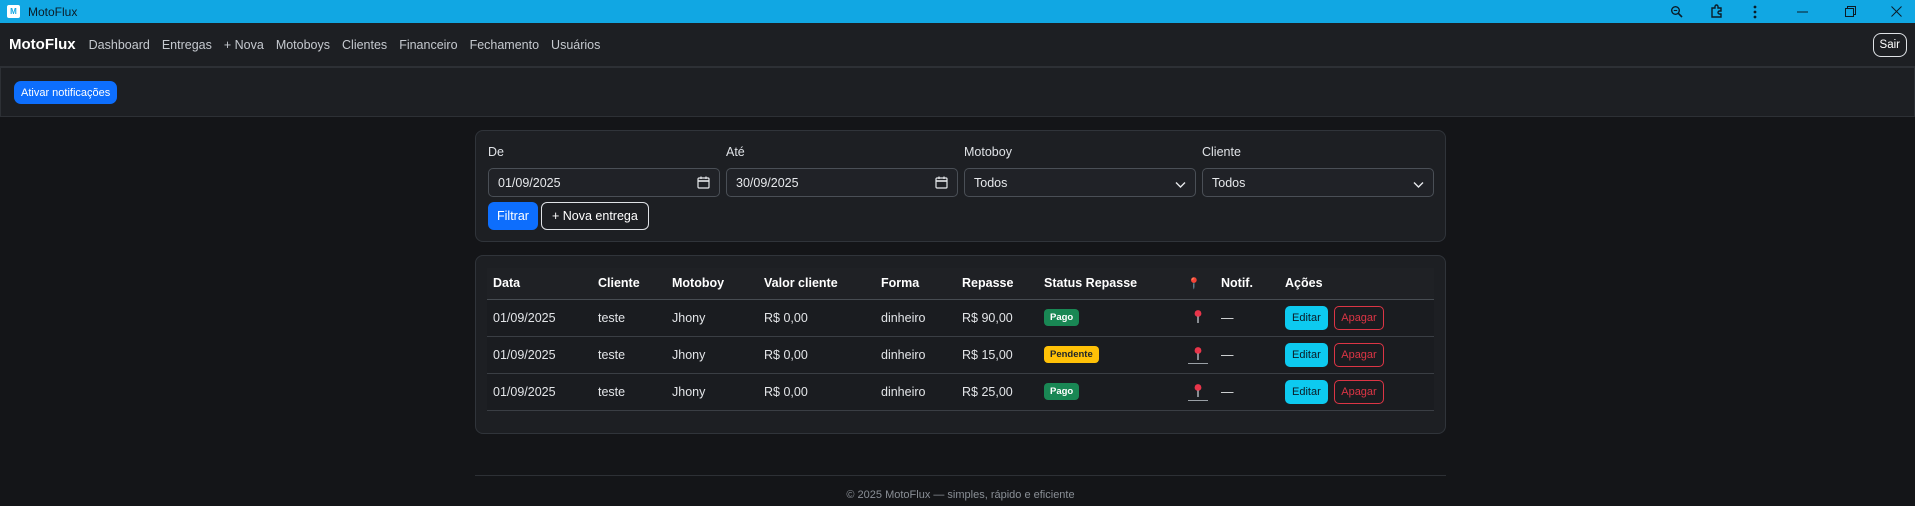 This screenshot has width=1915, height=506. Describe the element at coordinates (1198, 318) in the screenshot. I see `map-pin-icon` at that location.